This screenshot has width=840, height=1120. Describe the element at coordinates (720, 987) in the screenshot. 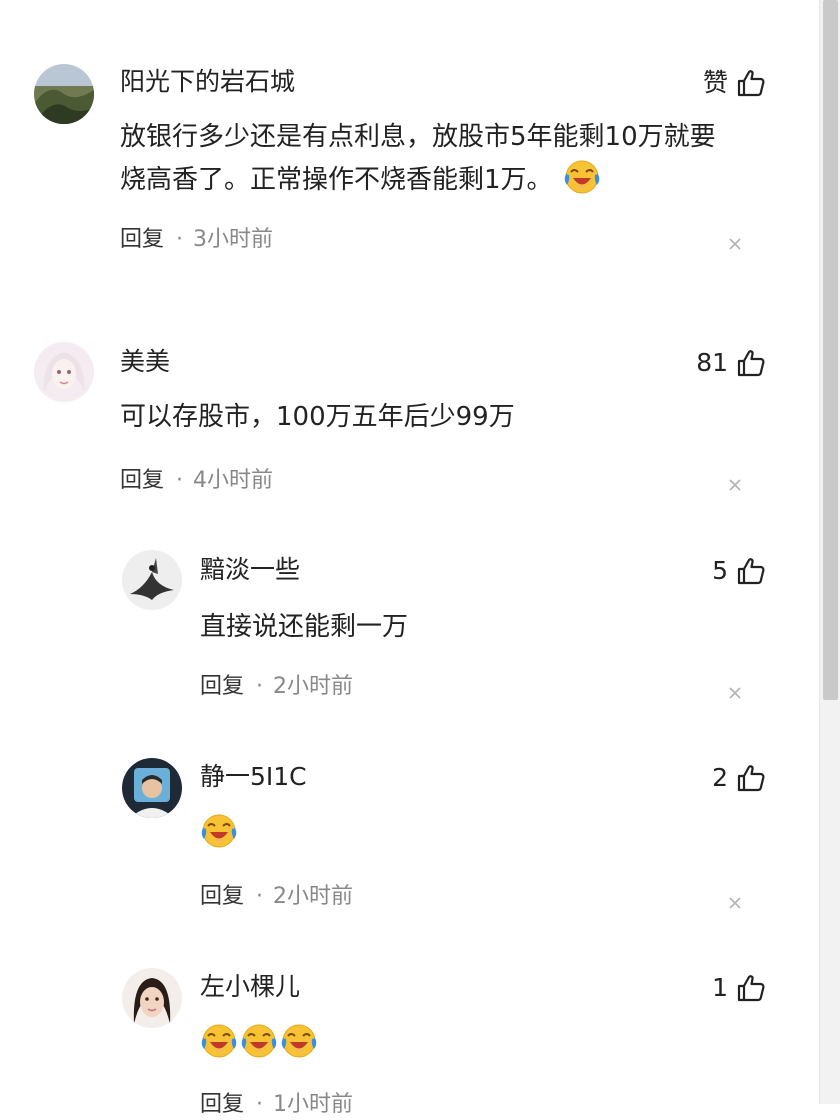

I see `like-count: 1` at that location.